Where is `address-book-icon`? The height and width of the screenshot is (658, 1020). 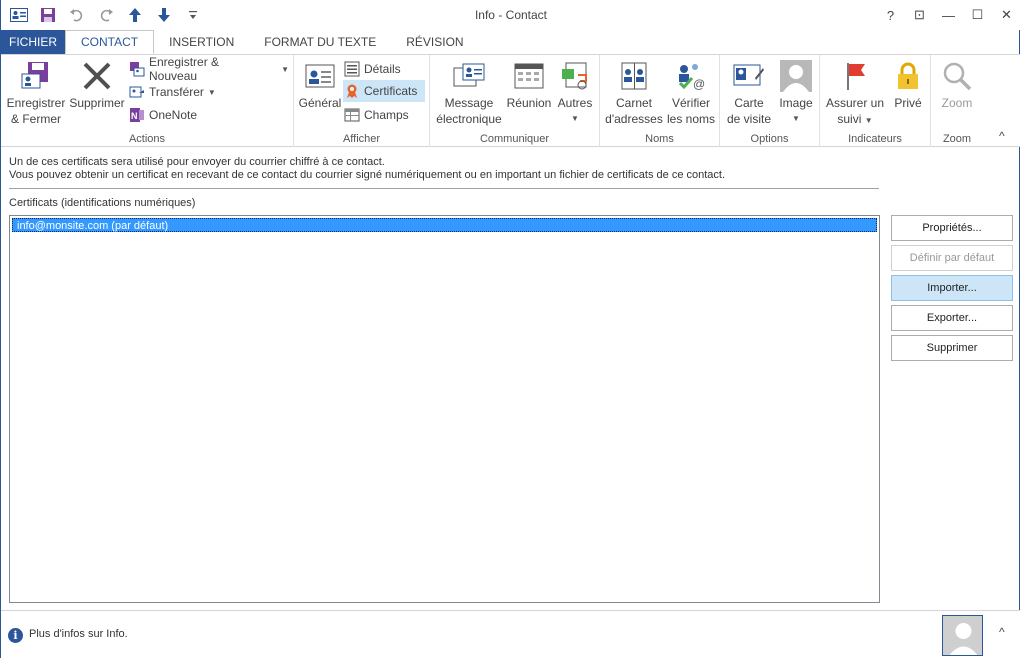 address-book-icon is located at coordinates (634, 76).